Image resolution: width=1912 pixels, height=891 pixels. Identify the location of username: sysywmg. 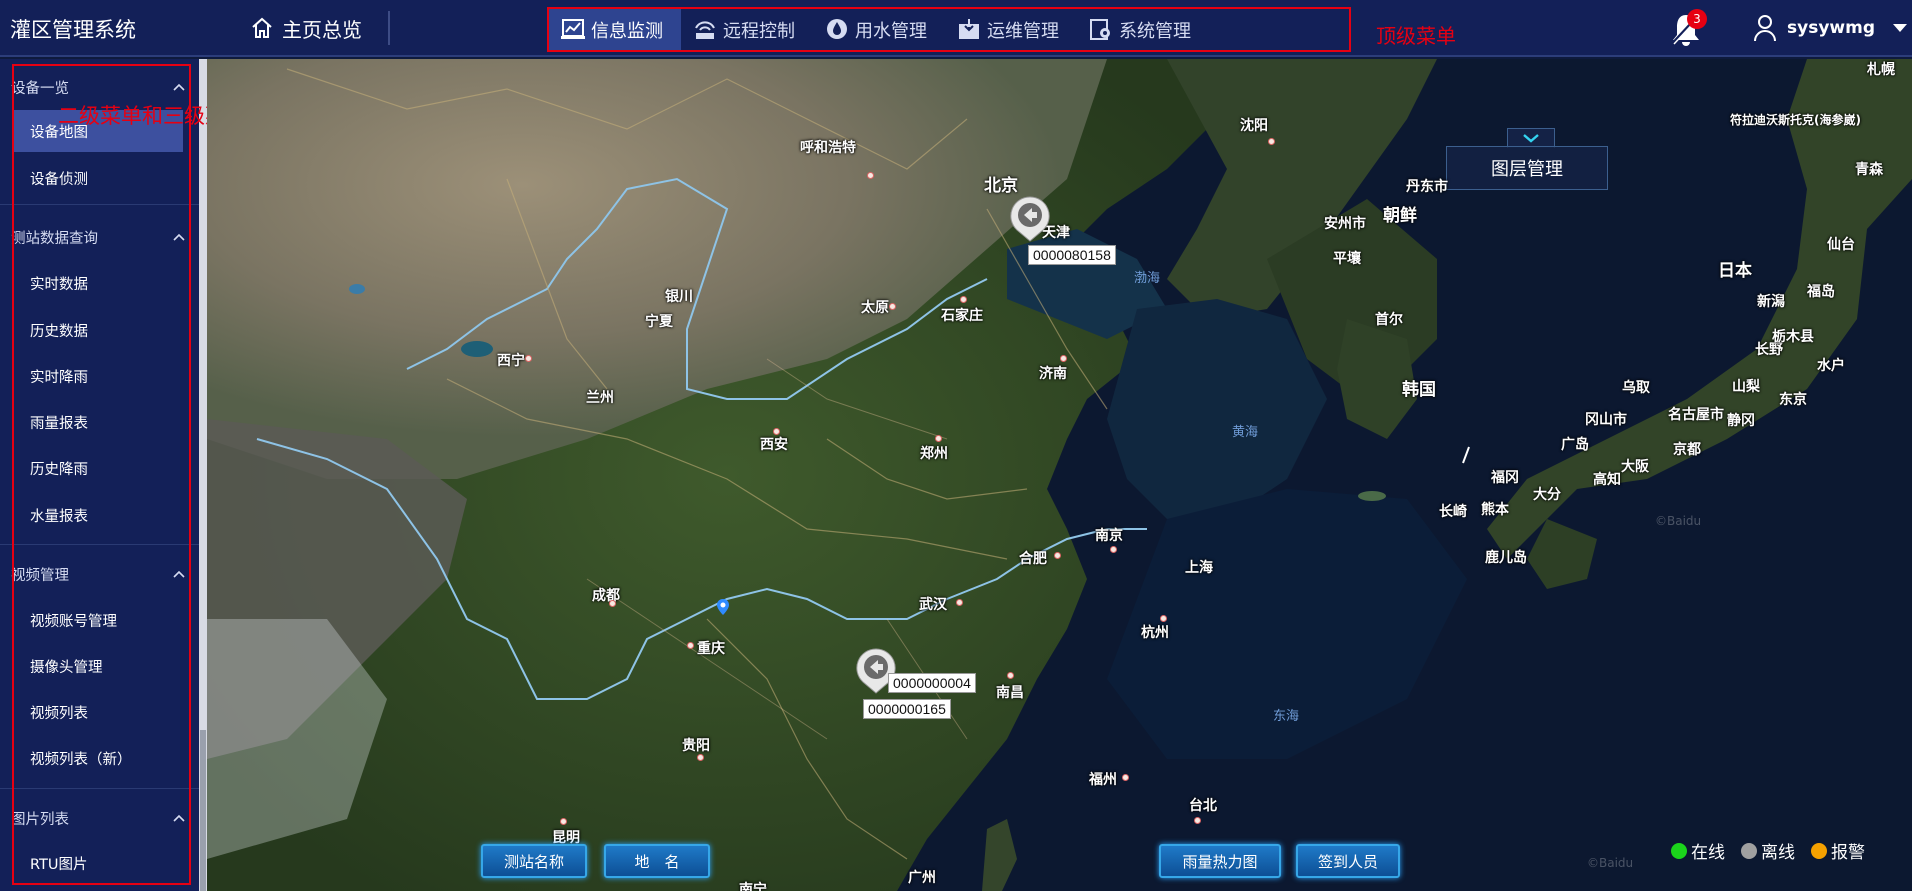
(1831, 28).